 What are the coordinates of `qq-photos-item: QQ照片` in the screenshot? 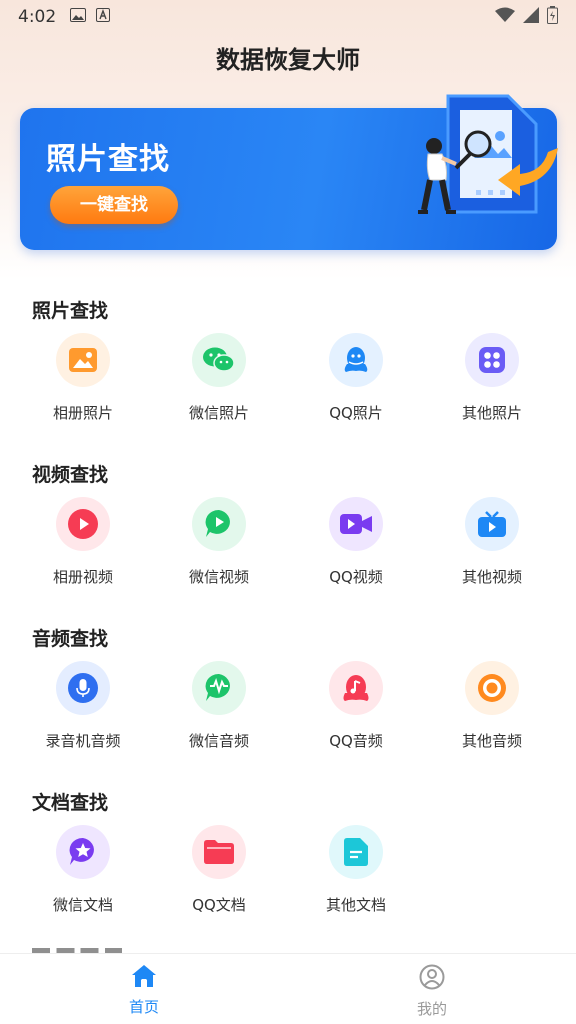 It's located at (356, 378).